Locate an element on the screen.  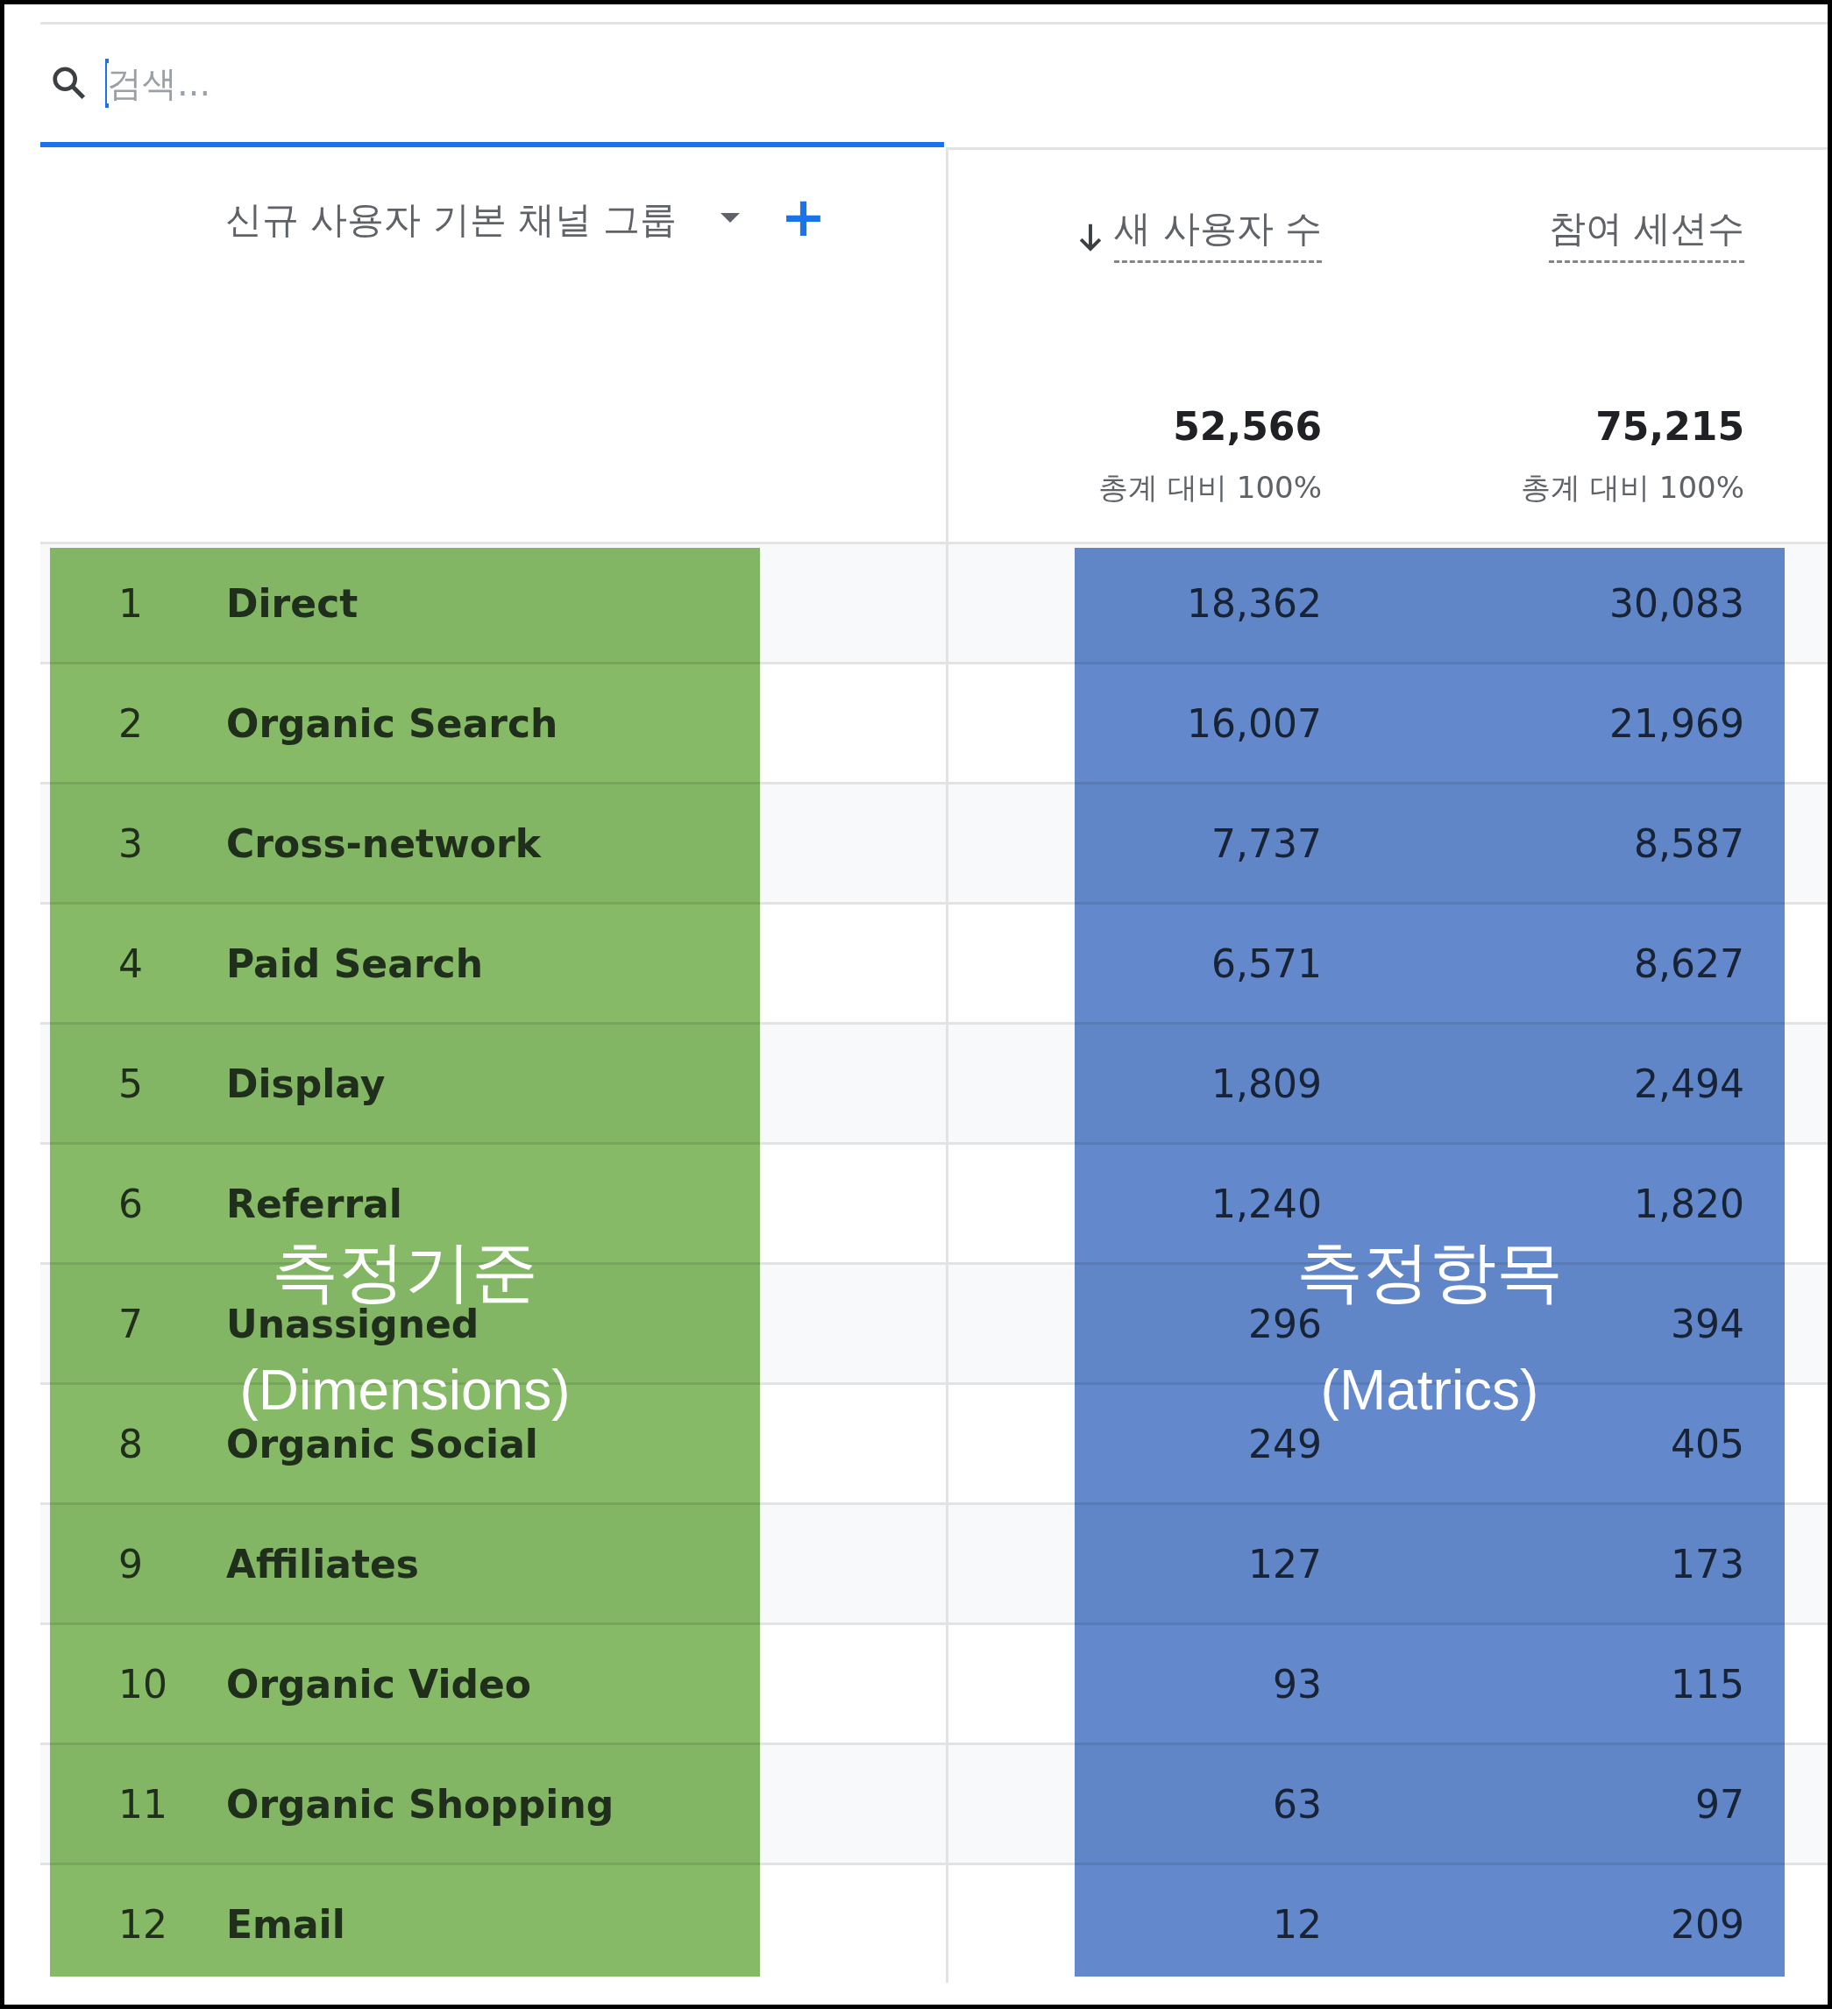
column-header: 신규 사용자 기본 채널 그룹 is located at coordinates (452, 220).